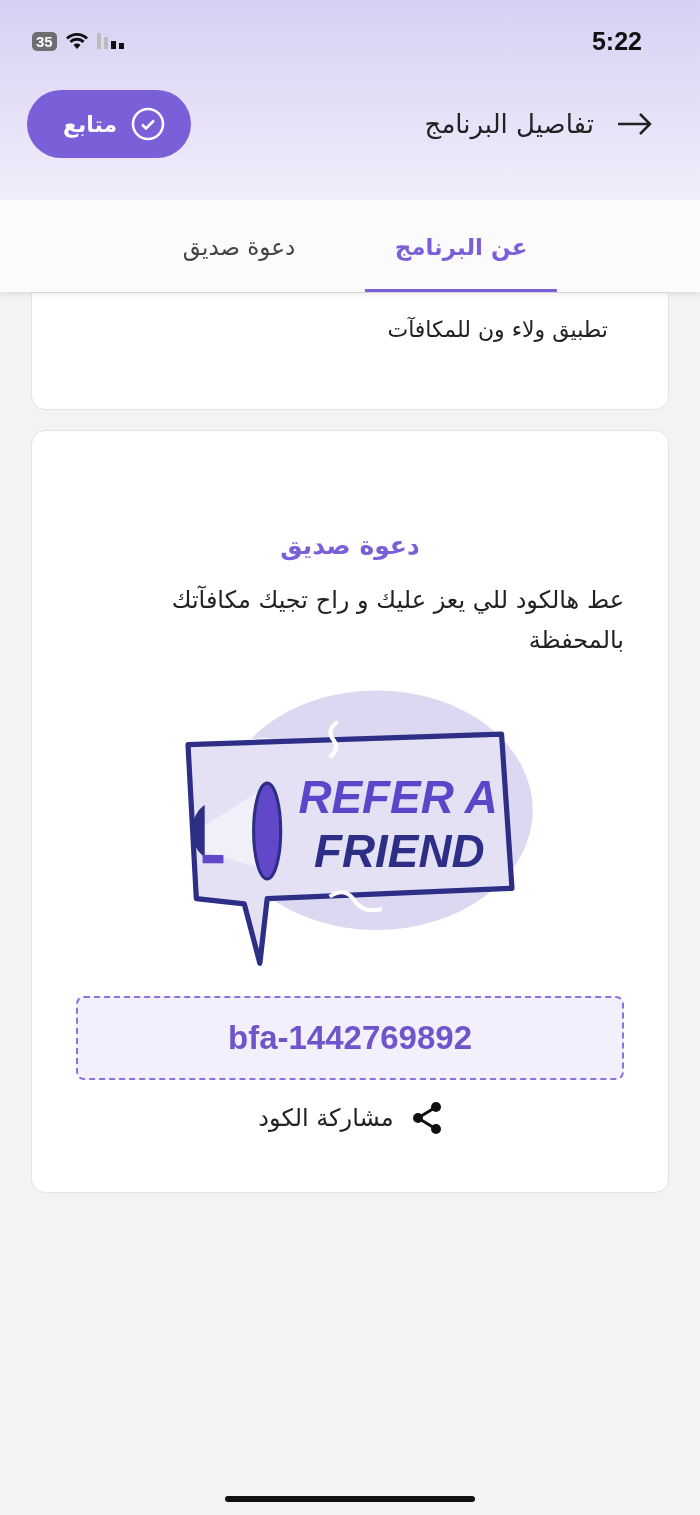 This screenshot has height=1515, width=700. I want to click on check-circle-icon, so click(148, 124).